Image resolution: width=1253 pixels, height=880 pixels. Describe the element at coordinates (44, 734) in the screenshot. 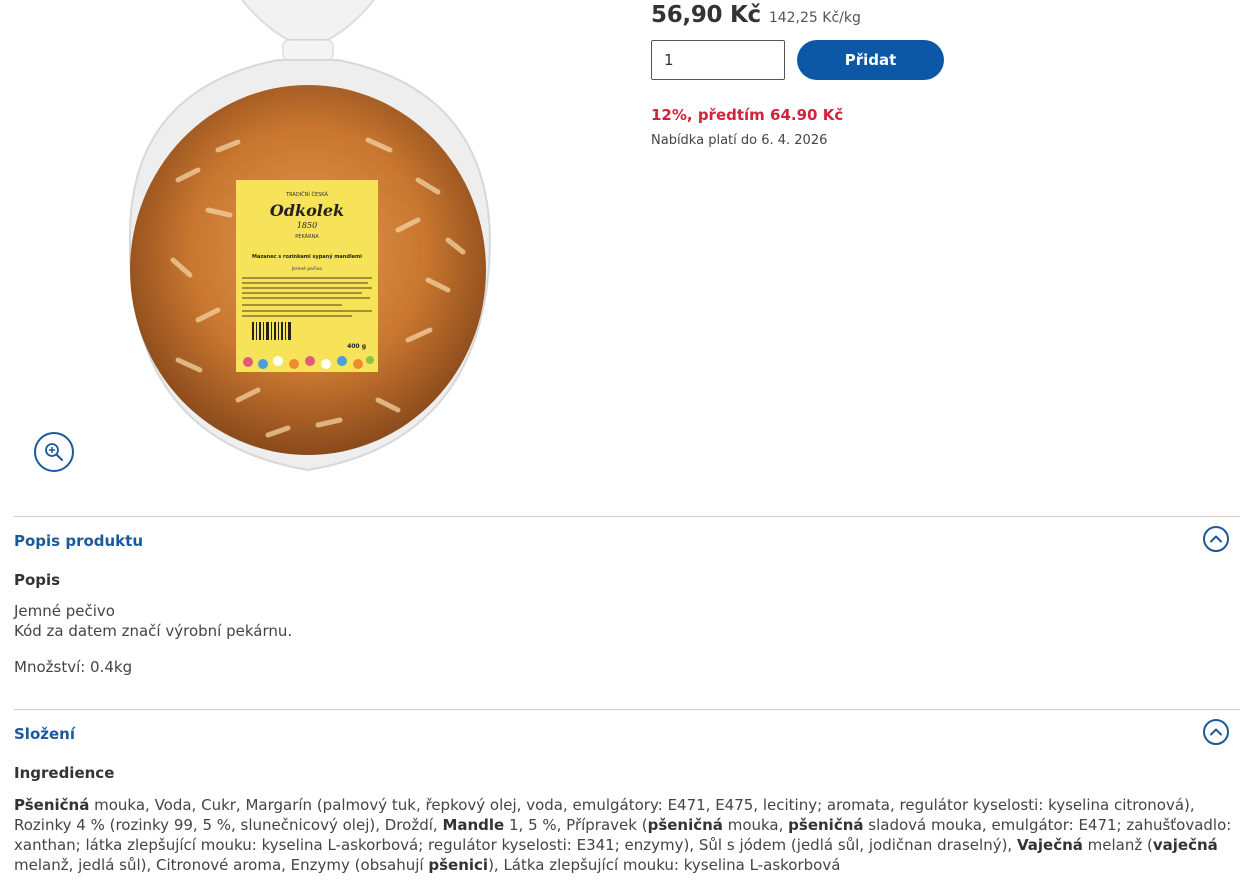

I see `composition-section-title: Složení` at that location.